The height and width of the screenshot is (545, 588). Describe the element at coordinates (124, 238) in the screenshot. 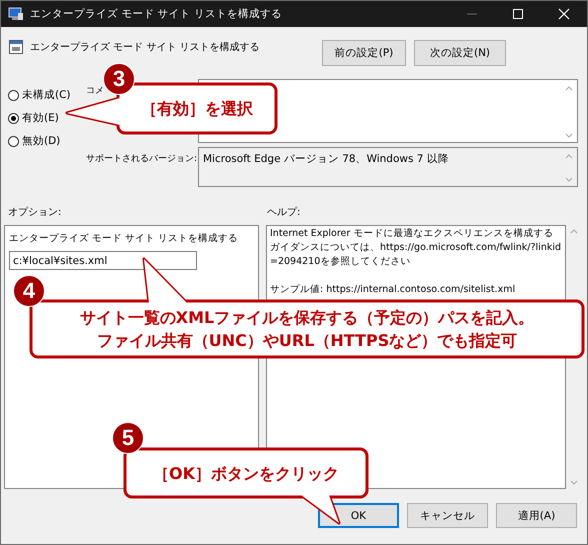

I see `field-label: エンタープライズ モード サイト リストを構成する` at that location.